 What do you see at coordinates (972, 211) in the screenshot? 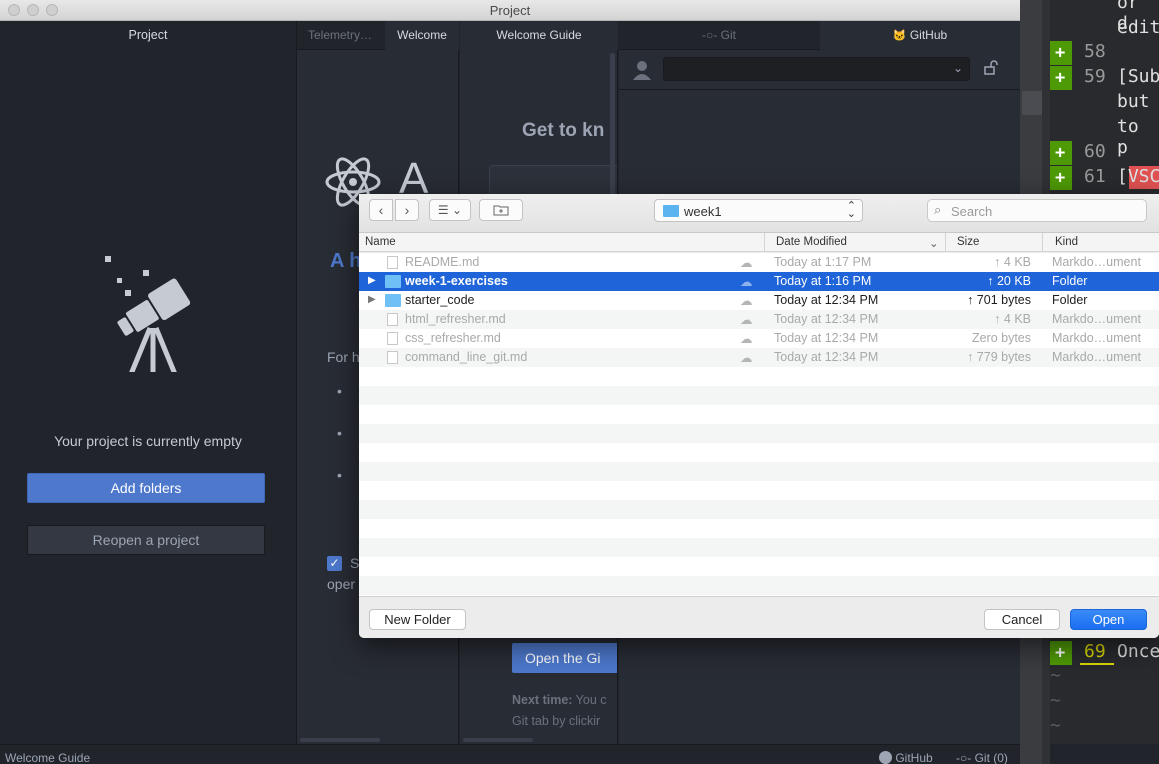
I see `search-placeholder: Search` at bounding box center [972, 211].